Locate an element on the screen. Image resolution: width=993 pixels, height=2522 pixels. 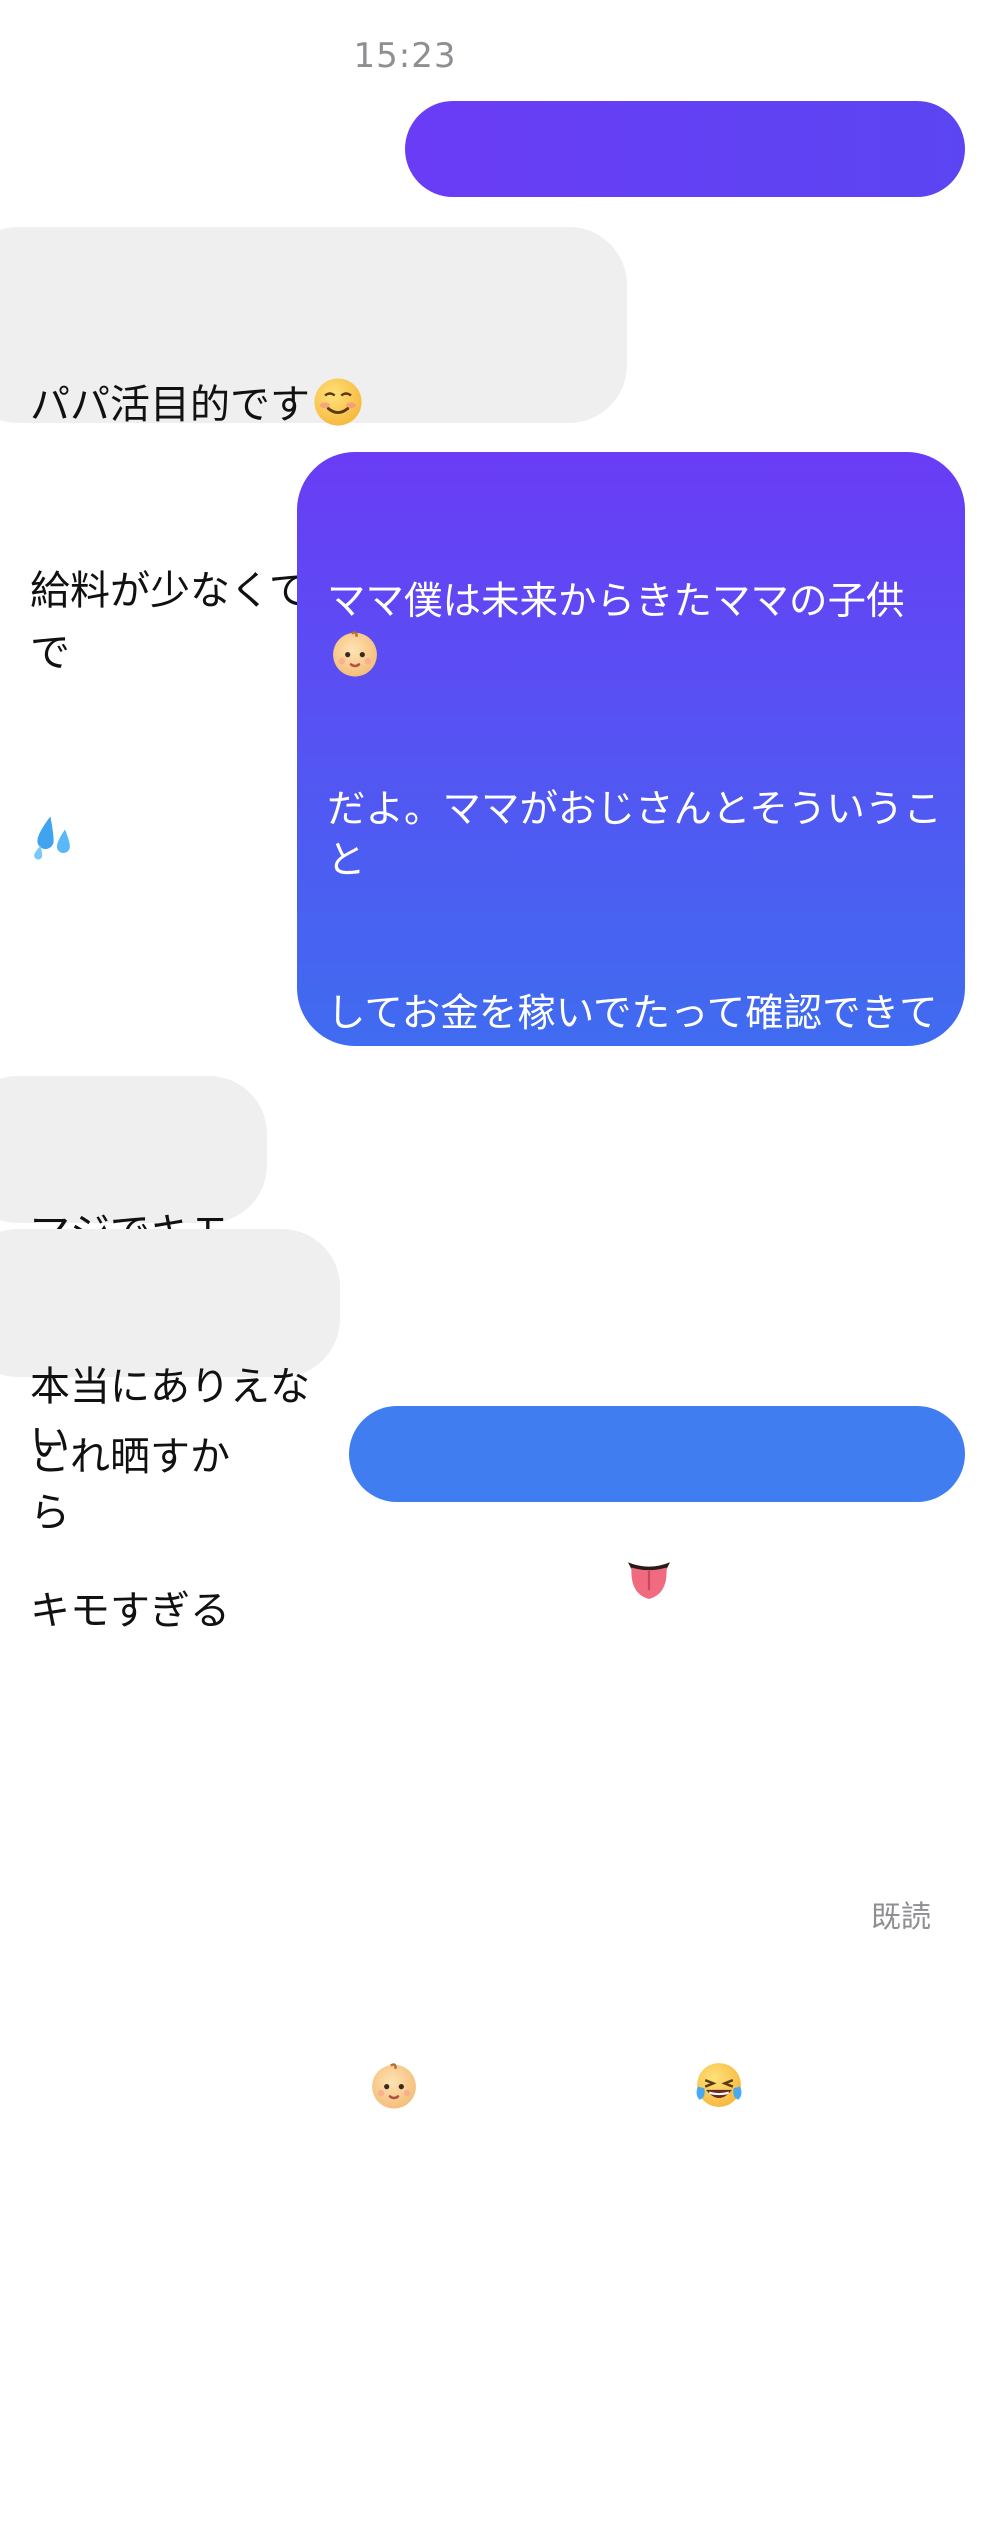
message-text-line: してお金を稼いでたって確認できてす is located at coordinates (632, 1039).